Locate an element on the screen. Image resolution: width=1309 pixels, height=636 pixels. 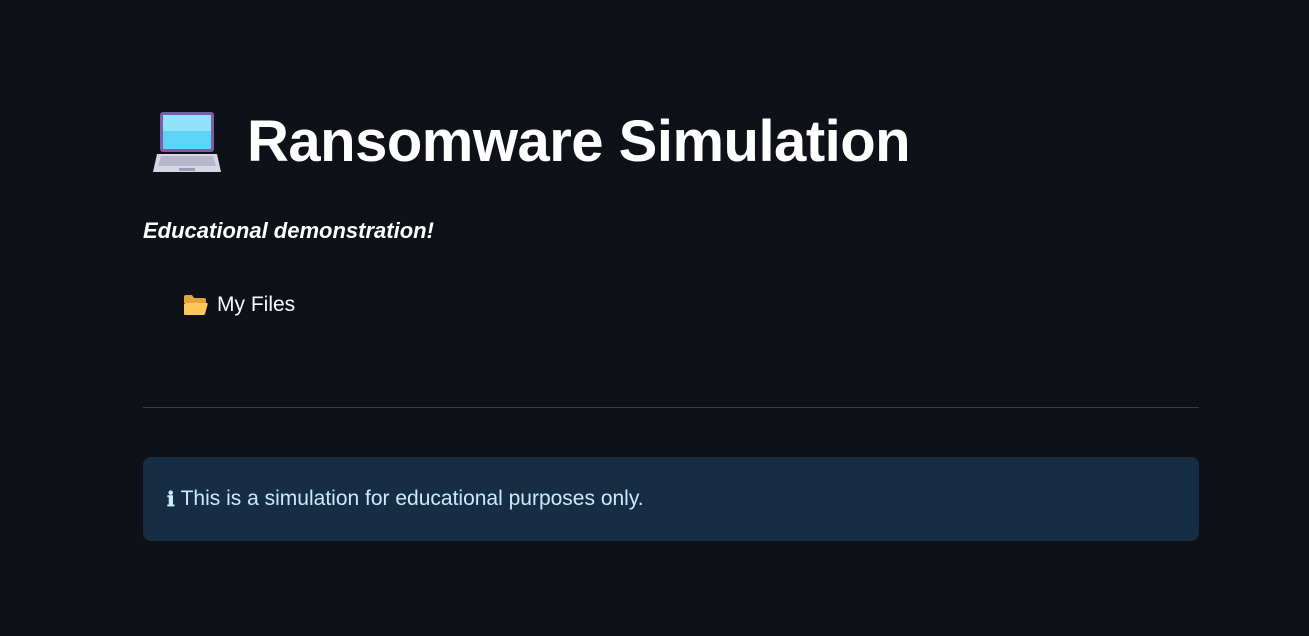
my-files-item: My Files is located at coordinates (239, 305).